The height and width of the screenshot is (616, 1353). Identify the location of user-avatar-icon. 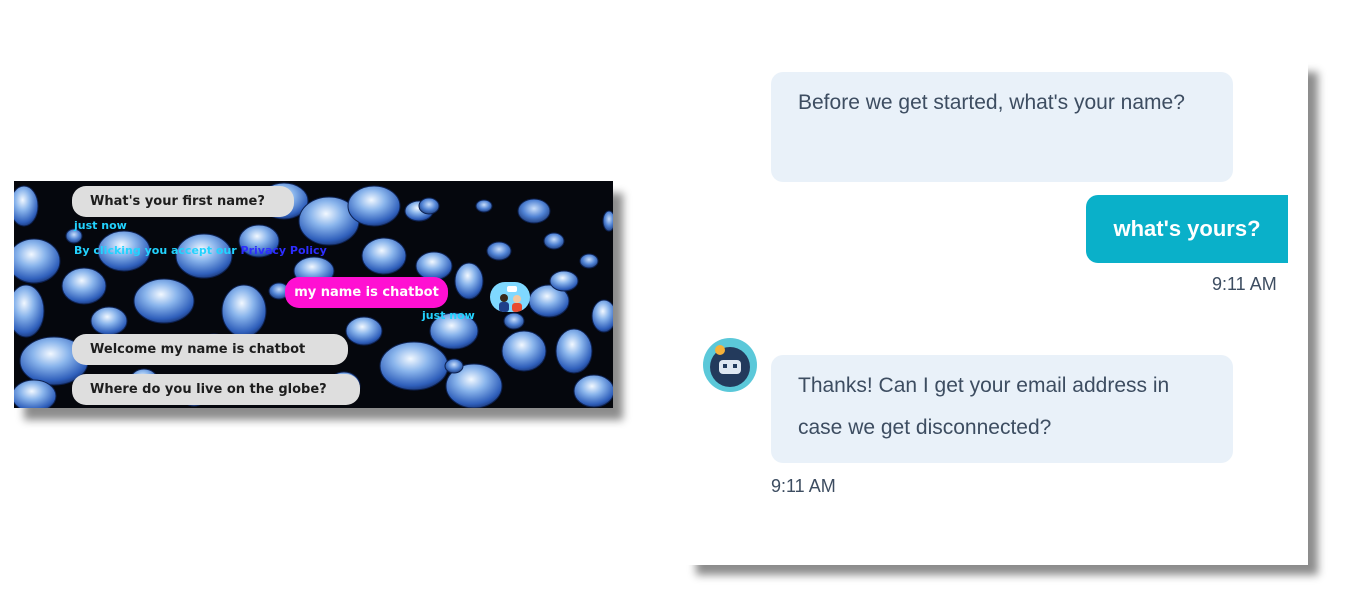
(510, 297).